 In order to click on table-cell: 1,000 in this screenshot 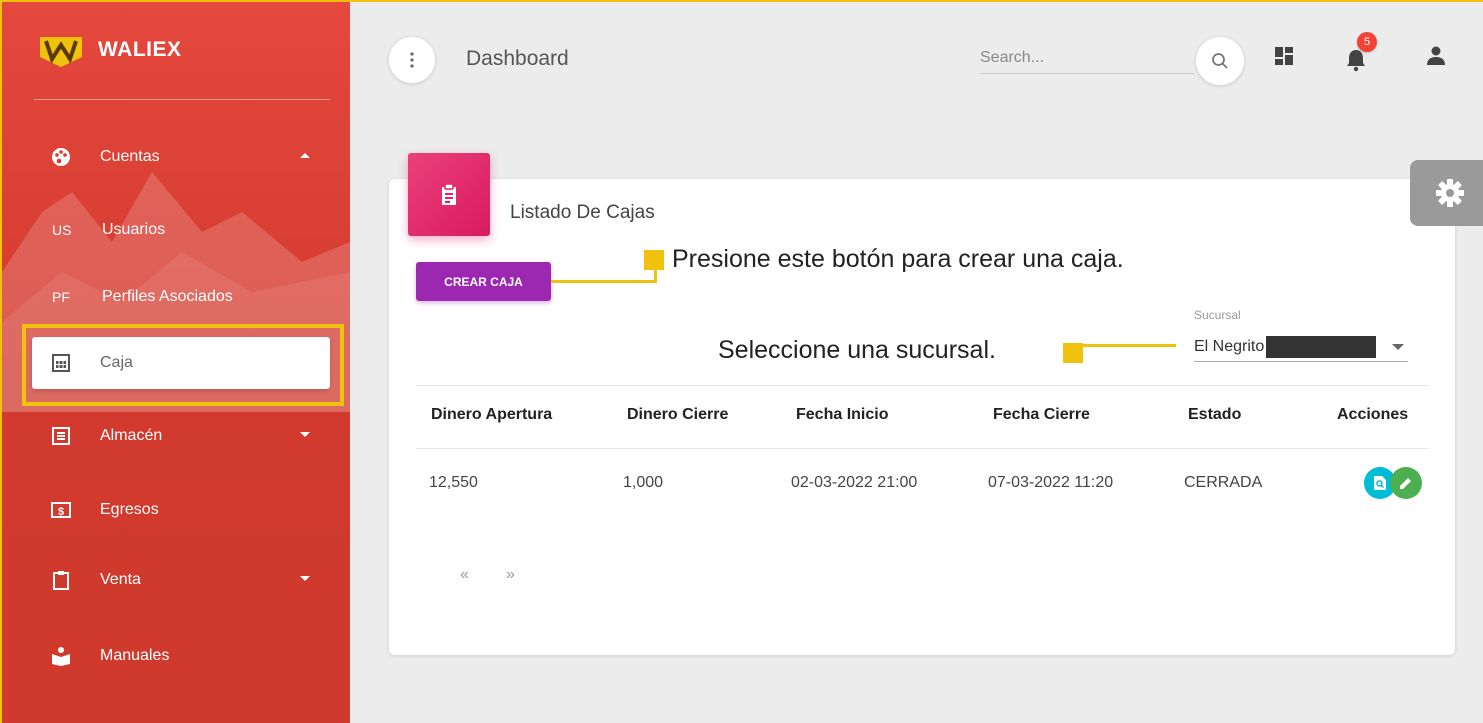, I will do `click(643, 482)`.